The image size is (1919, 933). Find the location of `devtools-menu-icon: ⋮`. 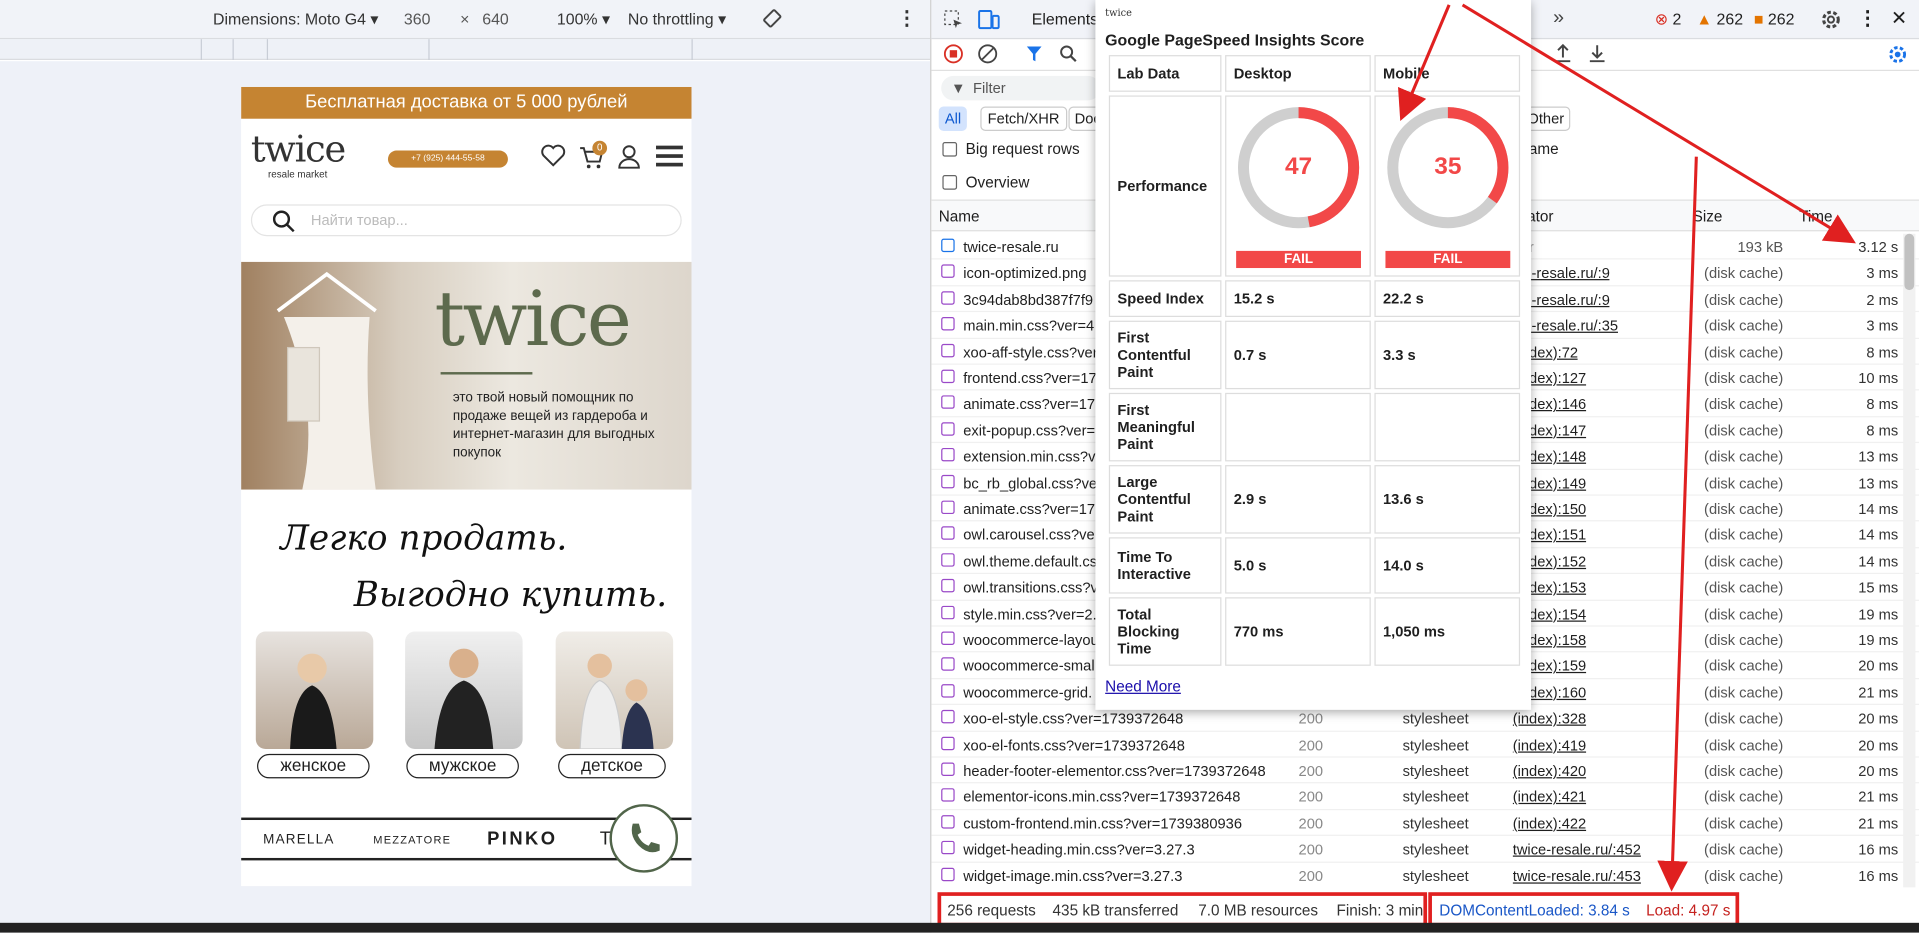

devtools-menu-icon: ⋮ is located at coordinates (1868, 18).